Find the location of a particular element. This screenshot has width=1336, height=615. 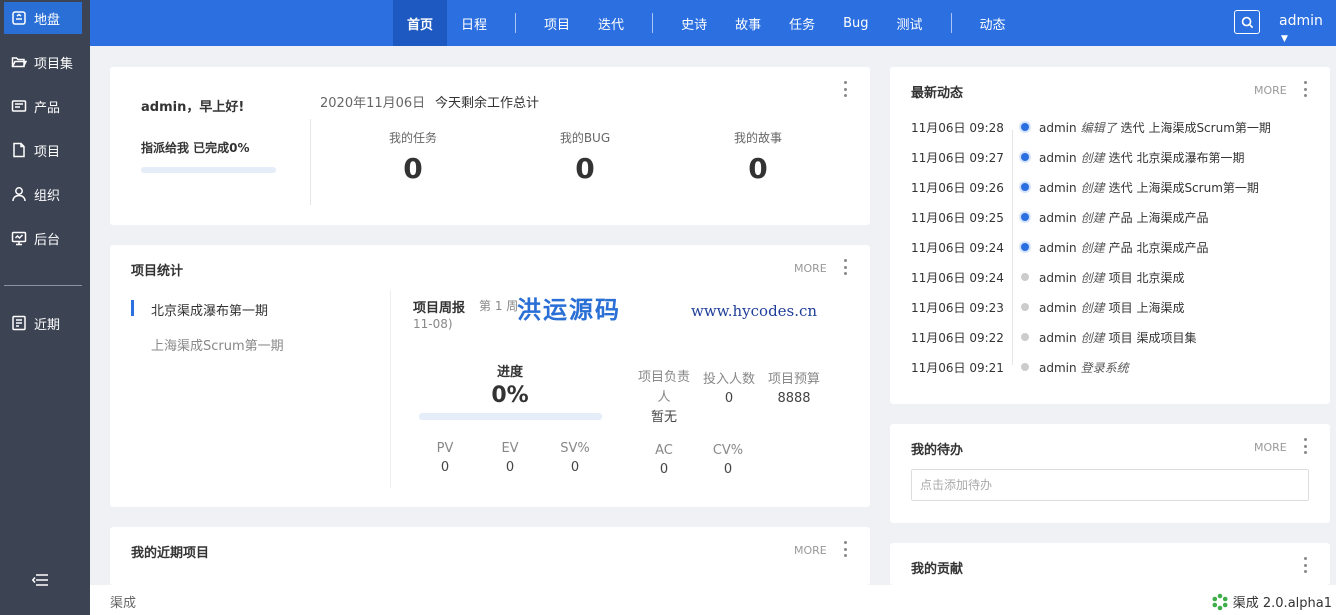

greeting-divider is located at coordinates (310, 162).